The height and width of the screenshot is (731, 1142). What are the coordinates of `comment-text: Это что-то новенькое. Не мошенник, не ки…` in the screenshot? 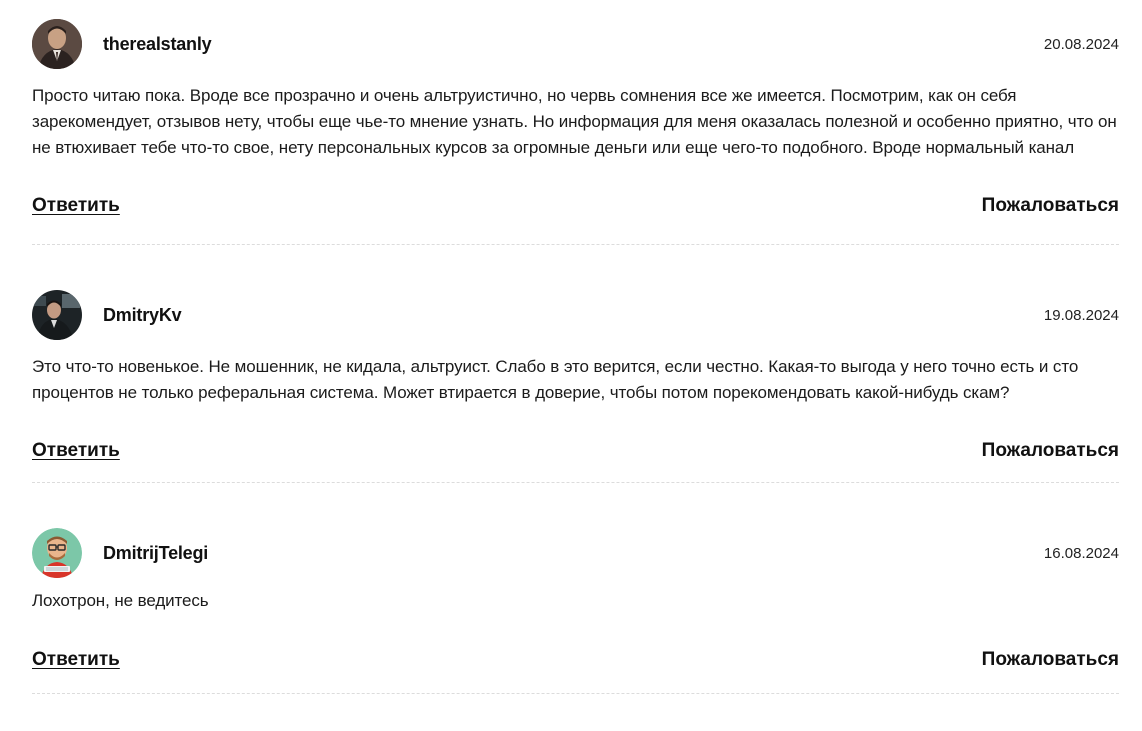 It's located at (555, 379).